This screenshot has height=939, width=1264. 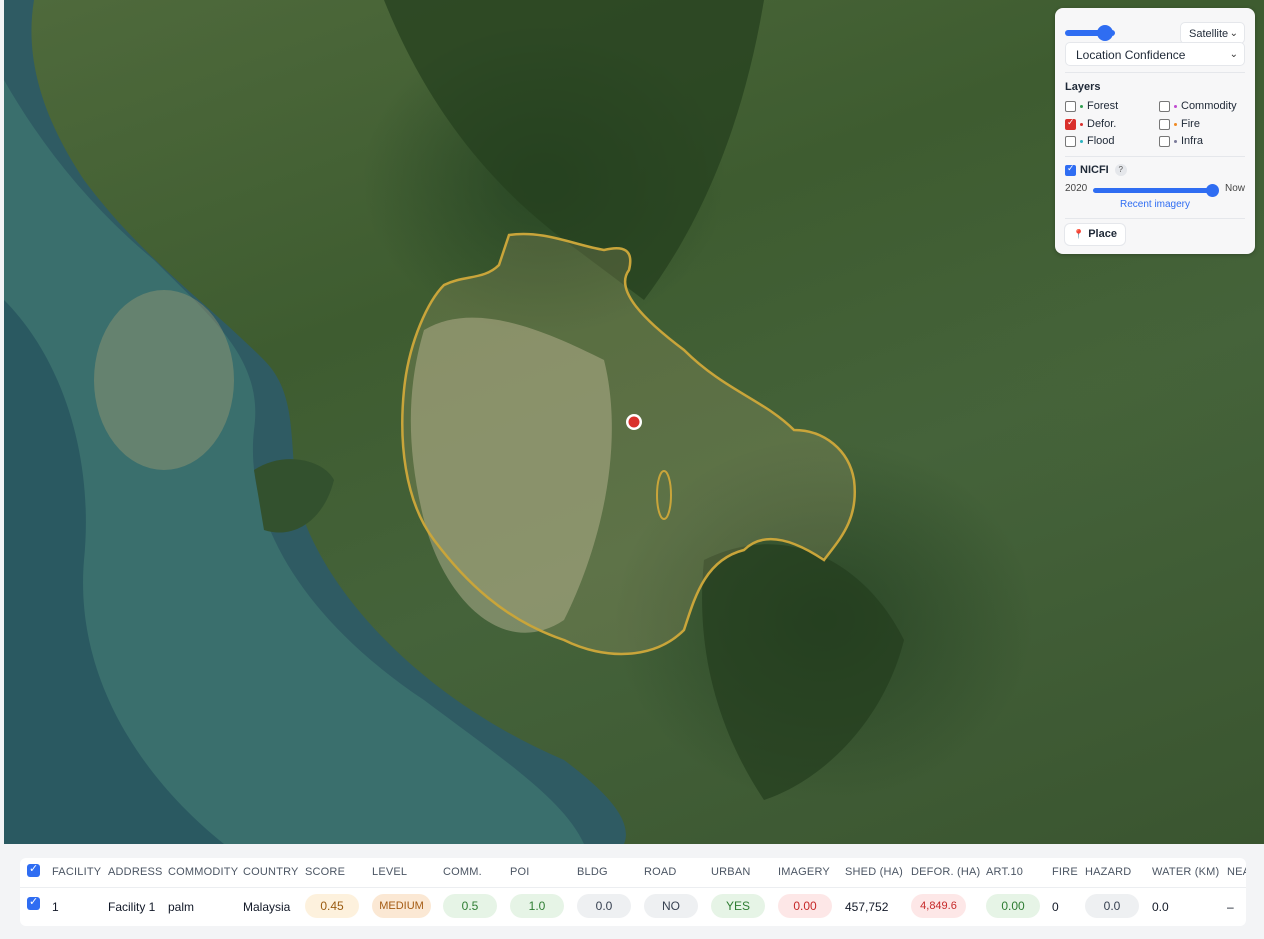 What do you see at coordinates (1152, 190) in the screenshot?
I see `date-slider-track` at bounding box center [1152, 190].